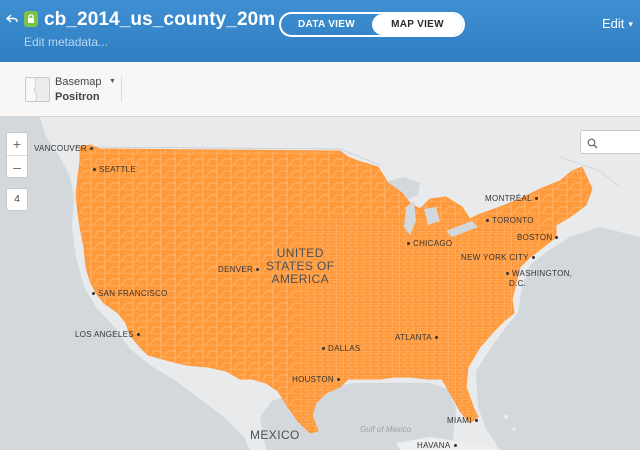  What do you see at coordinates (300, 279) in the screenshot?
I see `country-label-line: AMERICA` at bounding box center [300, 279].